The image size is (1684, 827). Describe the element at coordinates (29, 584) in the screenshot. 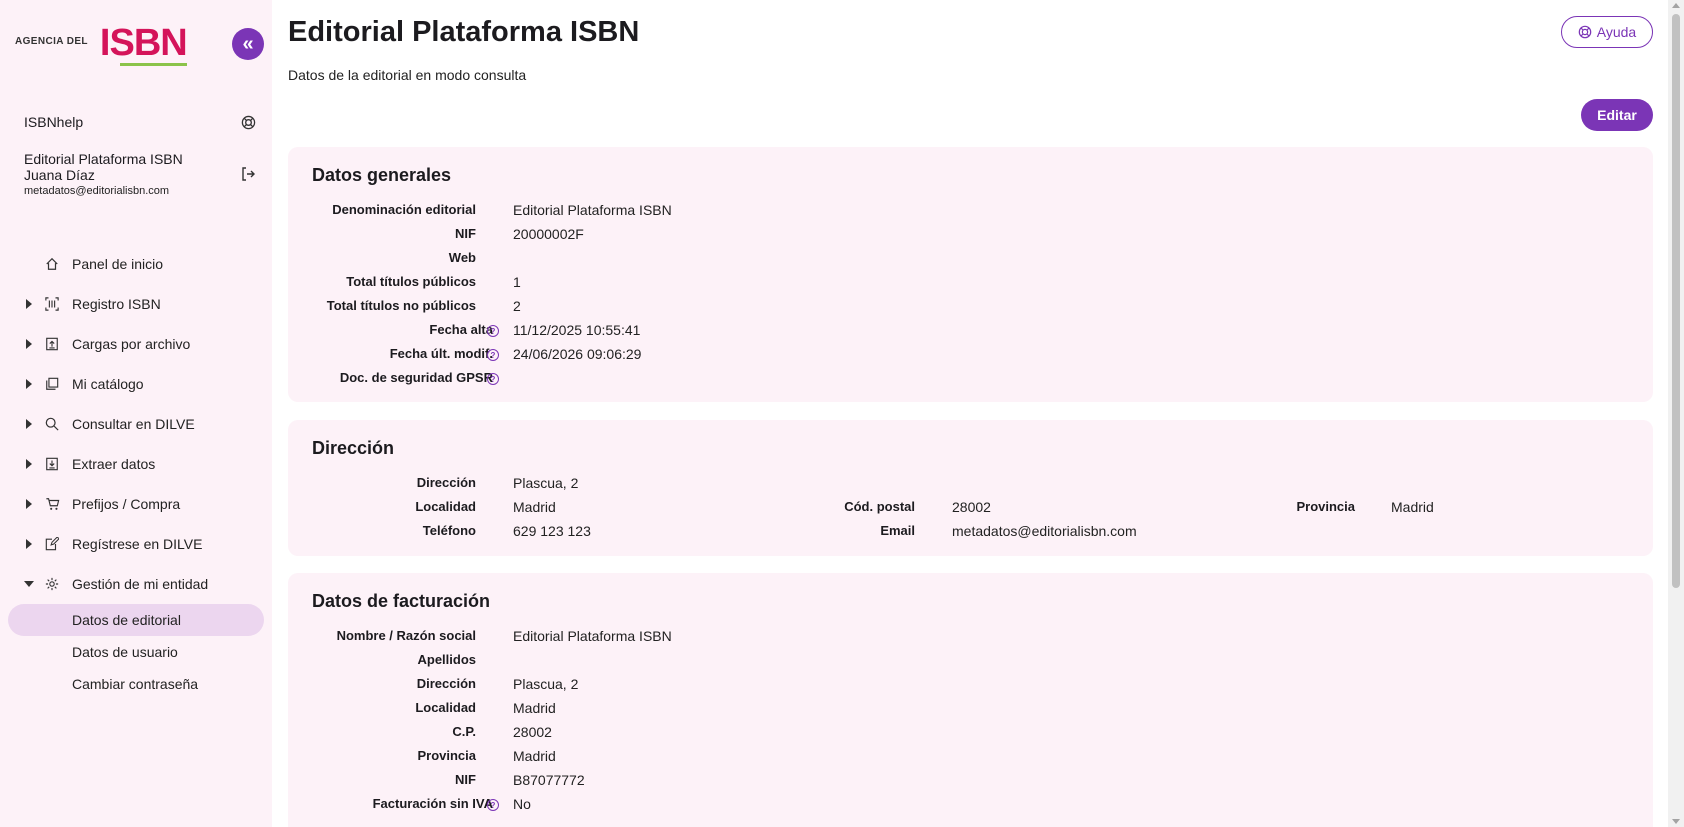

I see `caret-down-icon` at that location.